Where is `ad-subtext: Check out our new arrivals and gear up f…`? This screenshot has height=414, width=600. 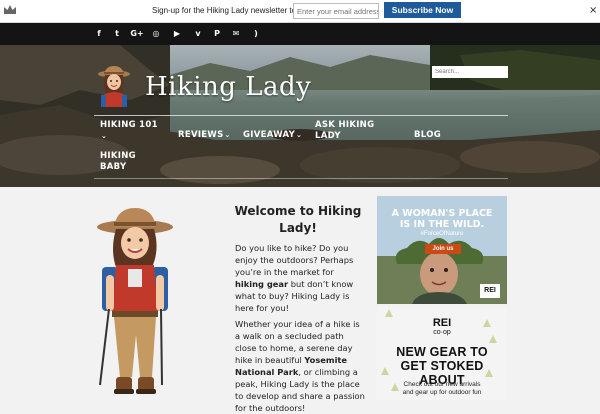
ad-subtext: Check out our new arrivals and gear up f… is located at coordinates (442, 389).